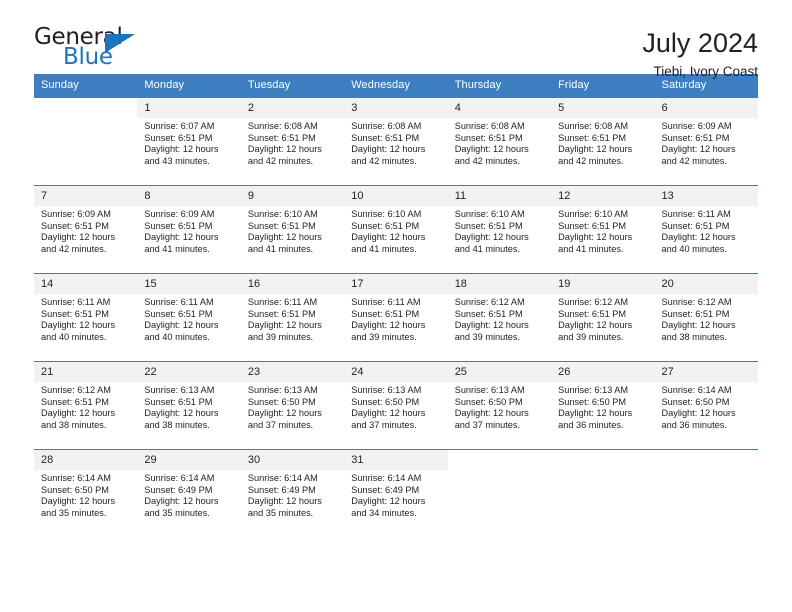 The image size is (792, 612). I want to click on empty-day-cell, so click(706, 459).